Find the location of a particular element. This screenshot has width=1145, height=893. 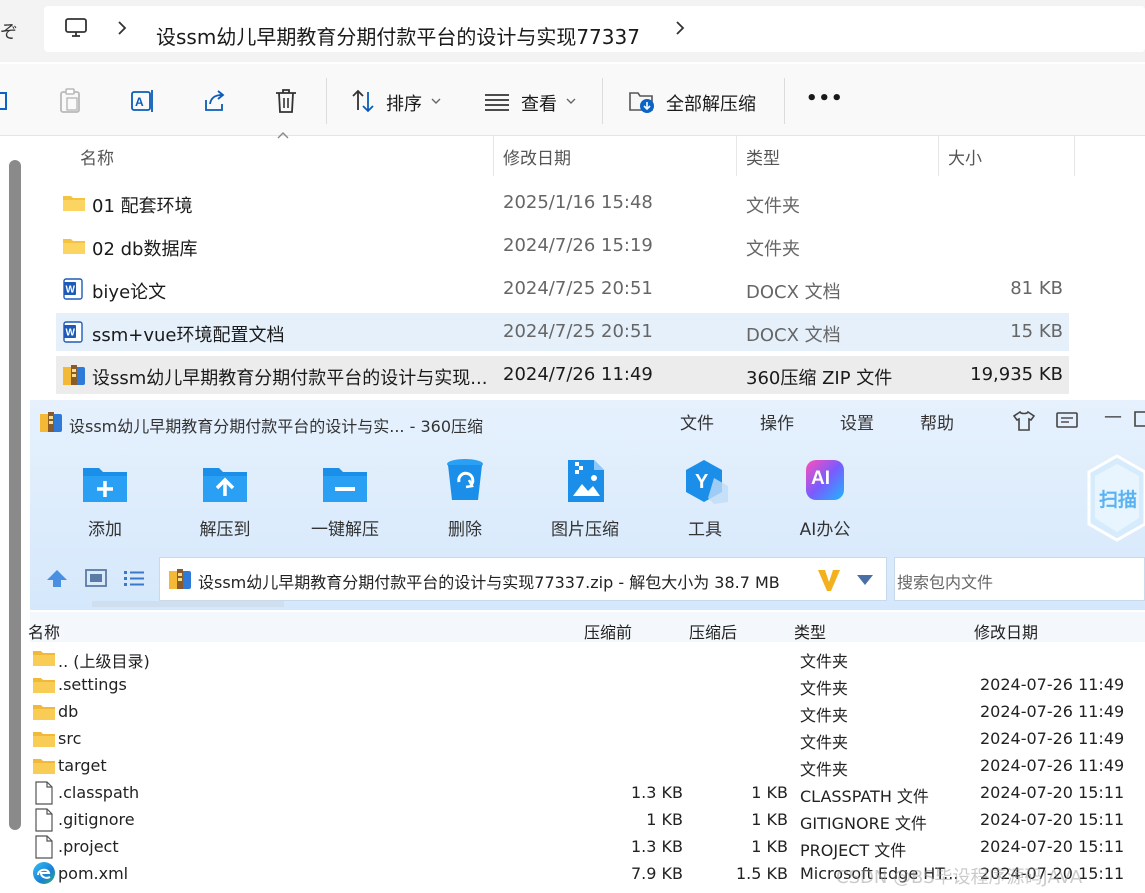

file-name: 01 配套环境 is located at coordinates (142, 206).